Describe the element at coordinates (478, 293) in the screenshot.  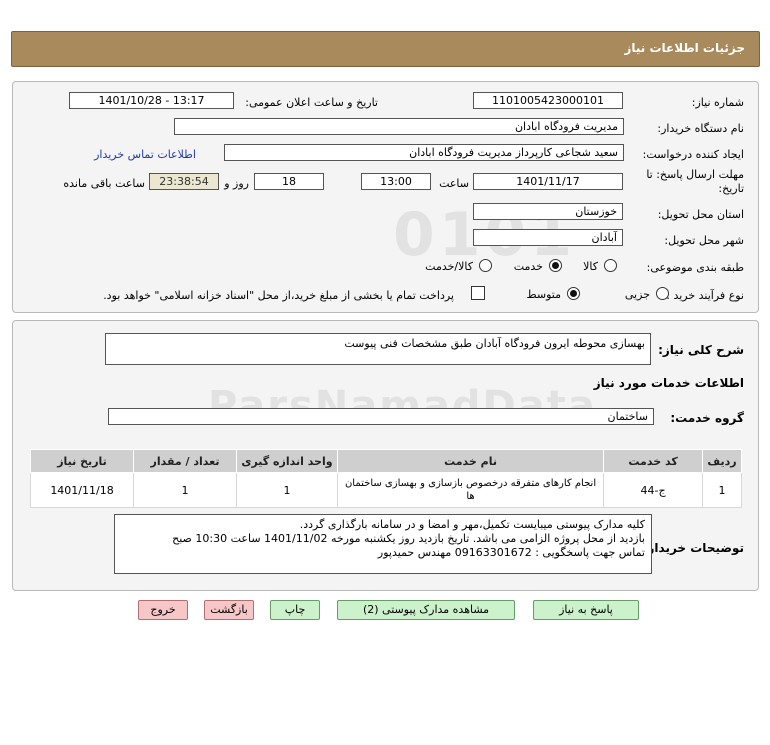
I see `treasury-payment-checkbox` at that location.